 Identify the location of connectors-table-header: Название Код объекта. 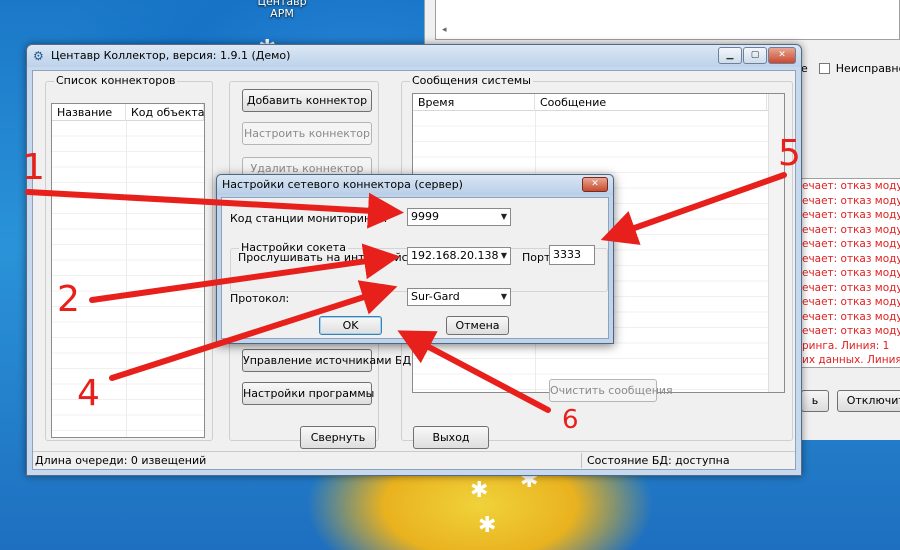
(128, 112).